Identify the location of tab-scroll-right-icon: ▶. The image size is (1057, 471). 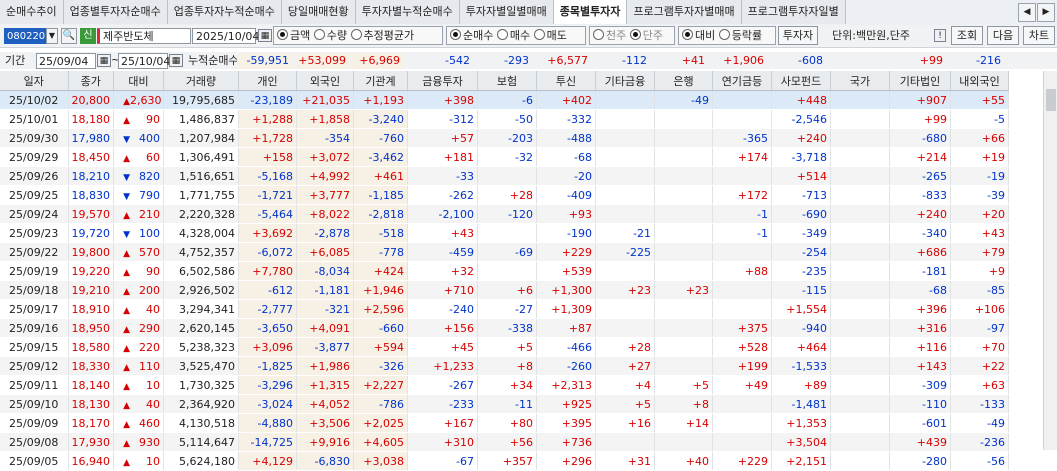
(1046, 12).